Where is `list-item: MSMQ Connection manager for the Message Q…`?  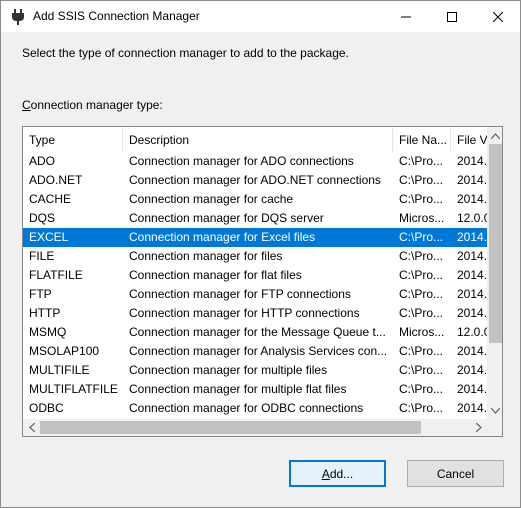 list-item: MSMQ Connection manager for the Message Q… is located at coordinates (255, 332).